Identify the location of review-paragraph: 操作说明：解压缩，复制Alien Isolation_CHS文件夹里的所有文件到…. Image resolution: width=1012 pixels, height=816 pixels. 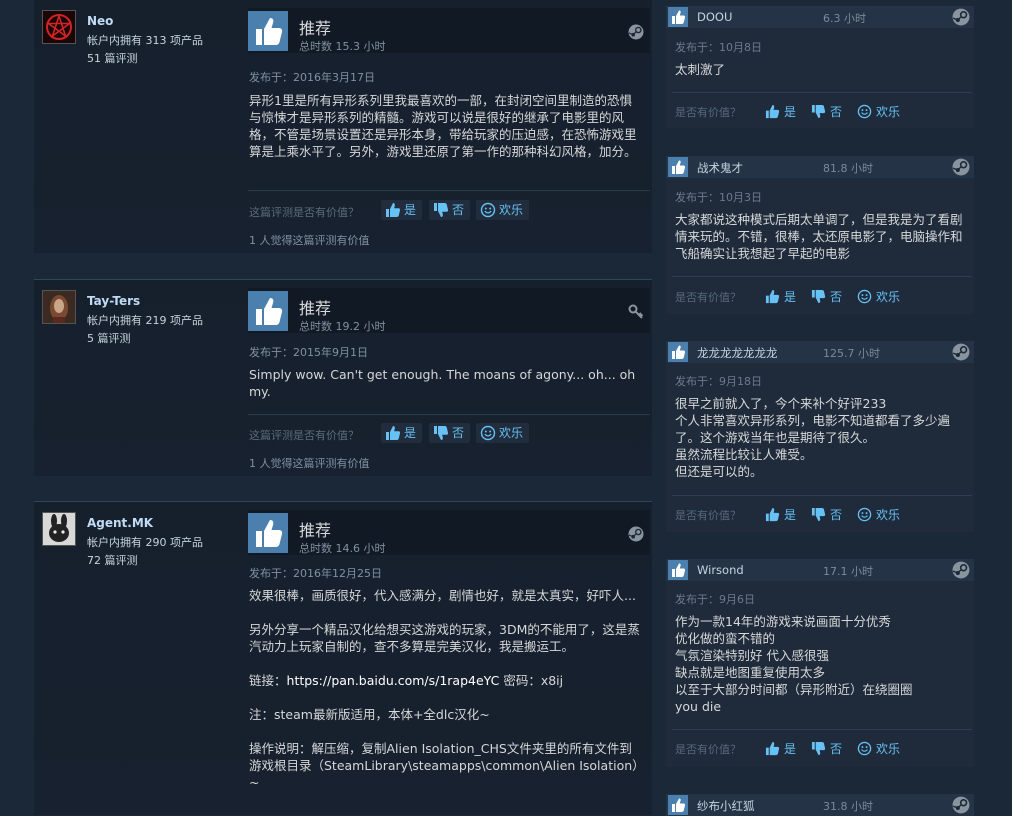
(444, 765).